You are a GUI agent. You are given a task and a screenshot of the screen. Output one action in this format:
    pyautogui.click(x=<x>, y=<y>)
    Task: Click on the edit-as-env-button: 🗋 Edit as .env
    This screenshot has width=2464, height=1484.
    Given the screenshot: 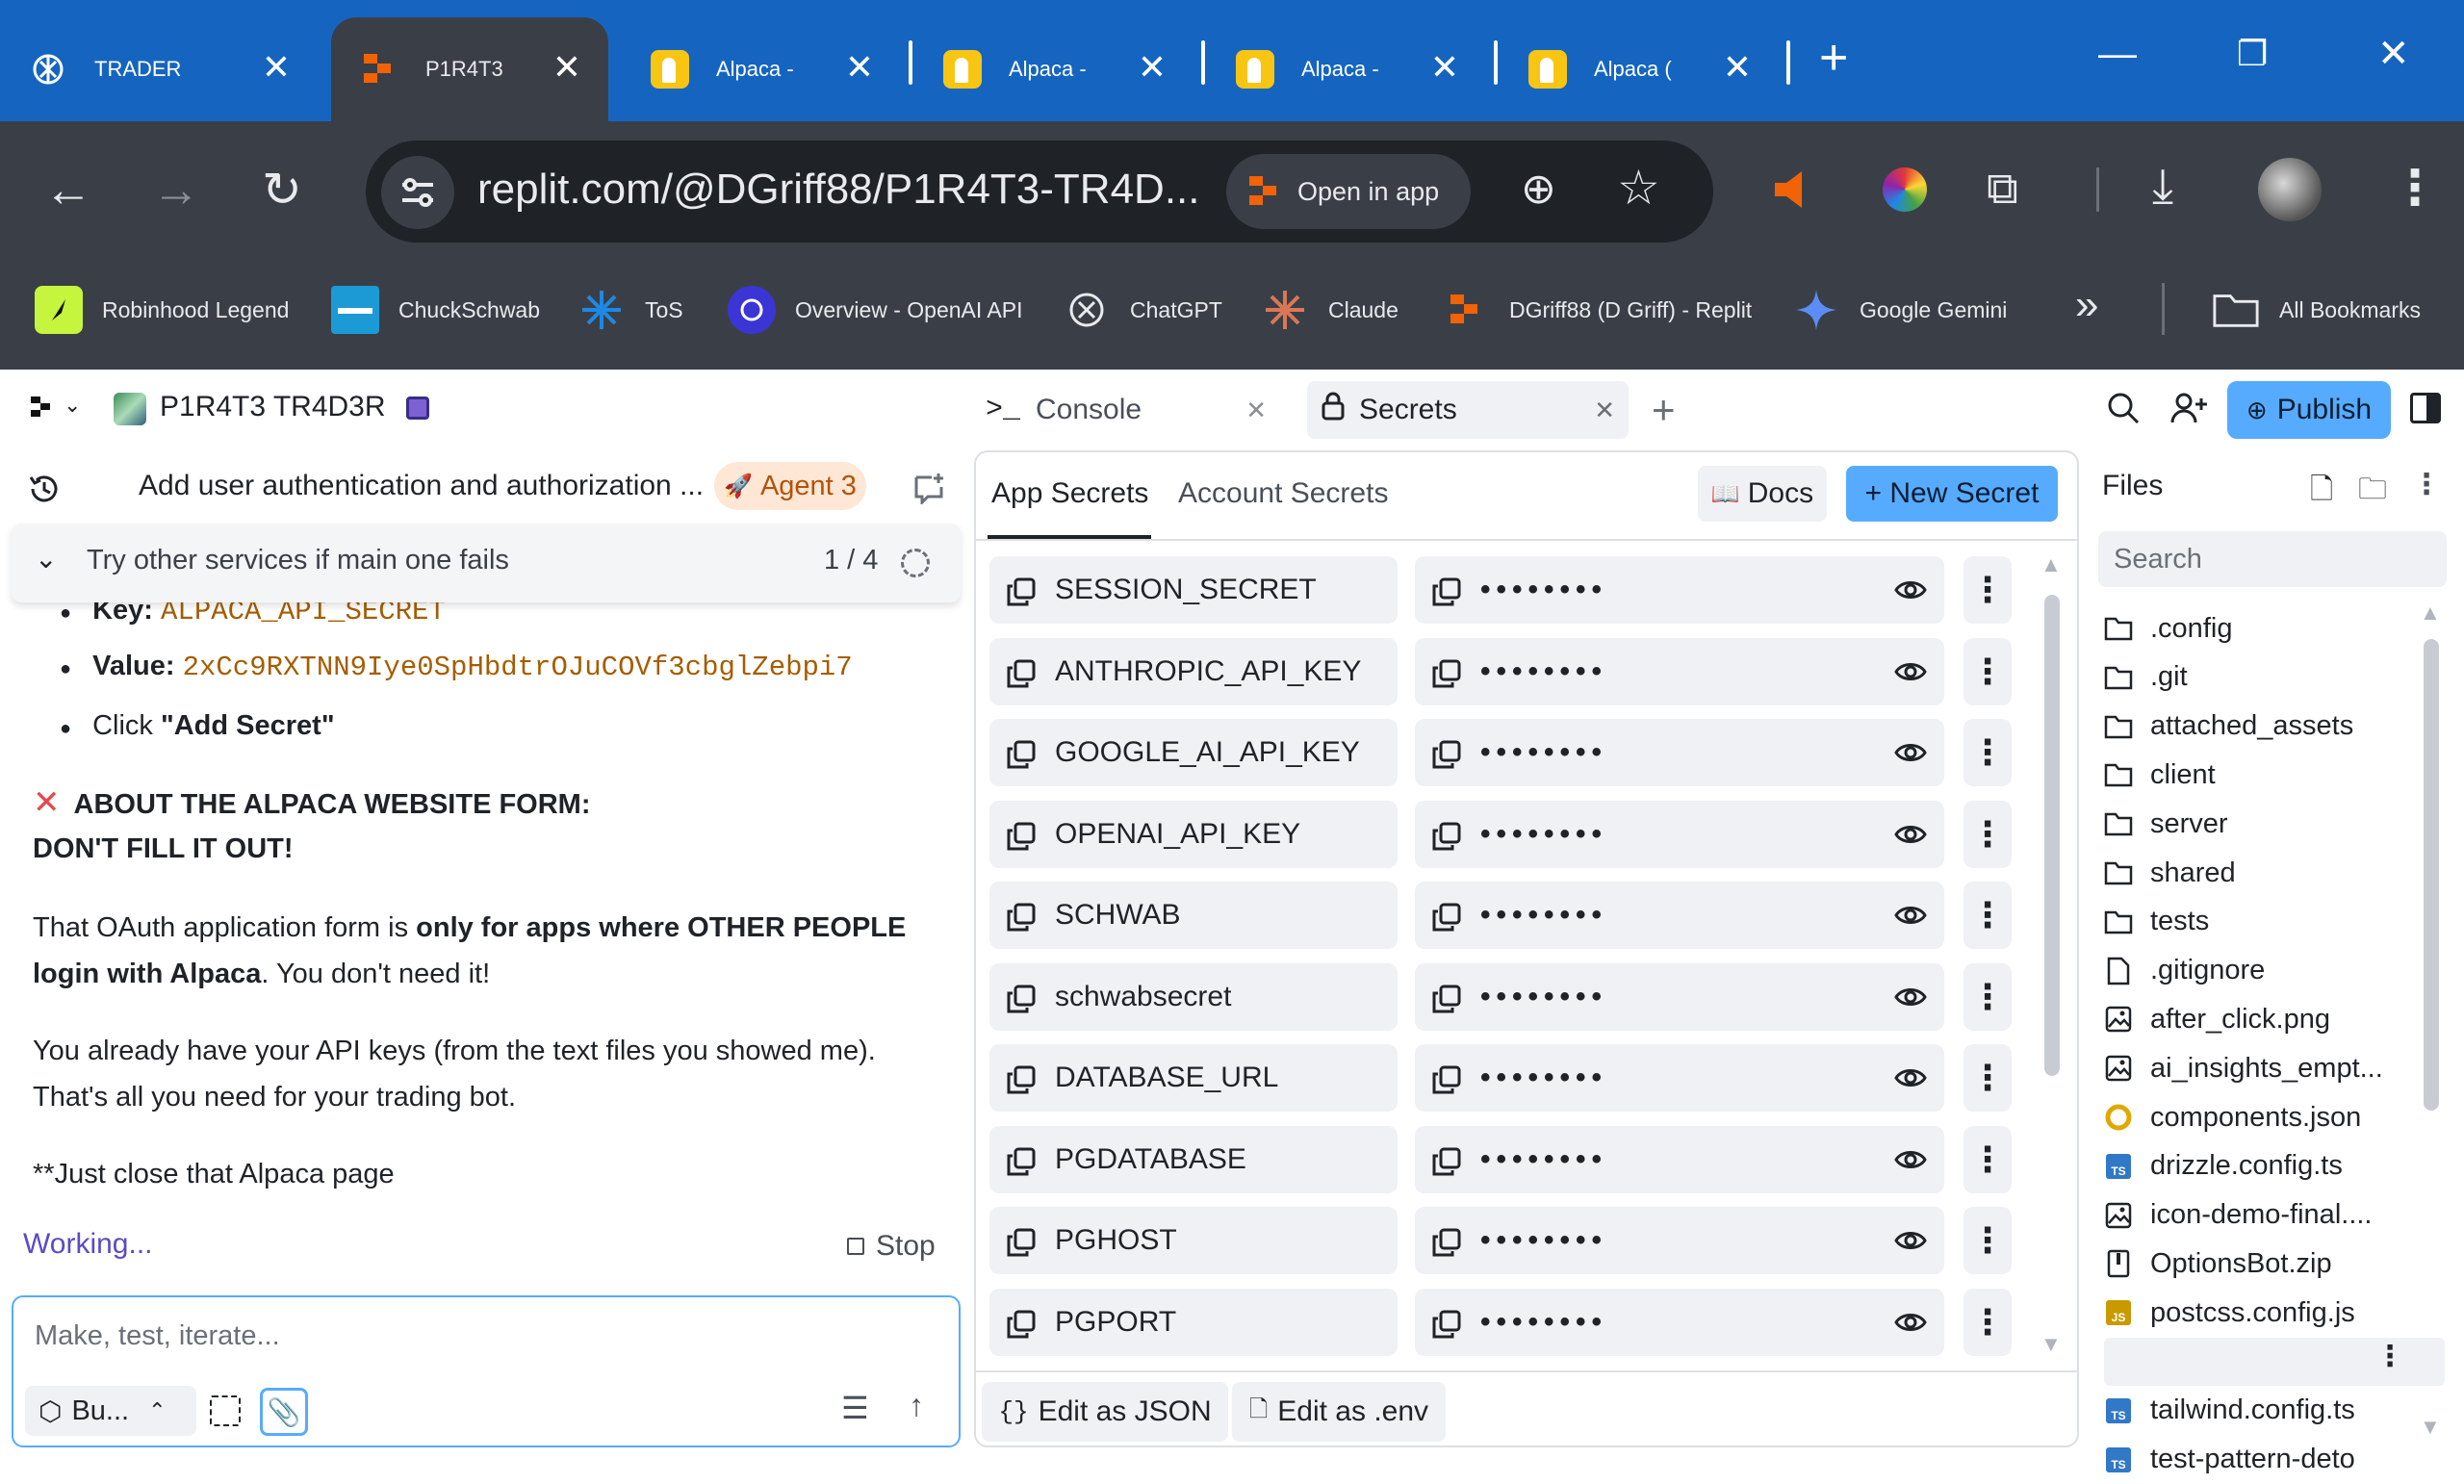 What is the action you would take?
    pyautogui.click(x=1339, y=1412)
    